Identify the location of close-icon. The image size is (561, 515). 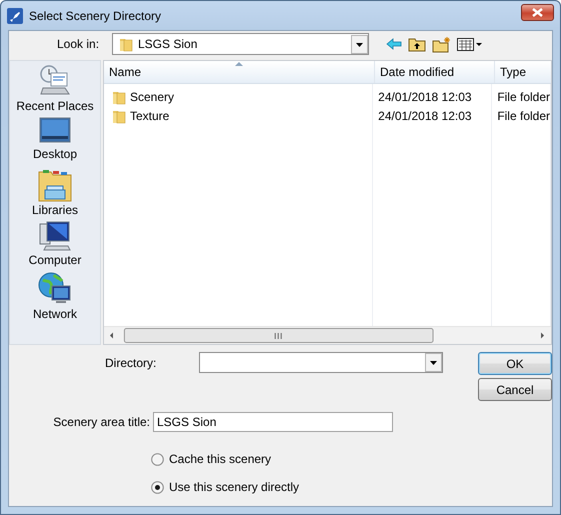
(537, 12).